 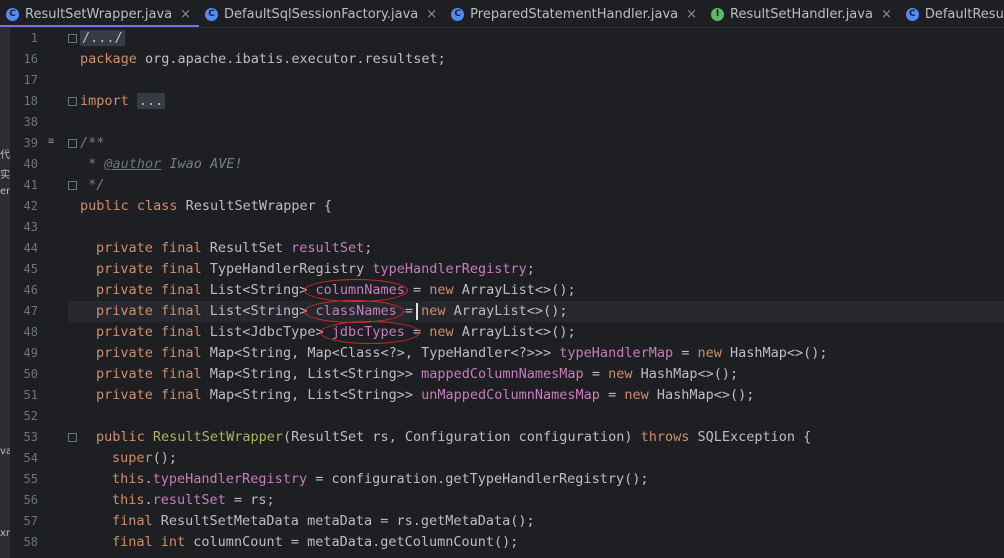 I want to click on java-interface-icon: I, so click(x=718, y=14).